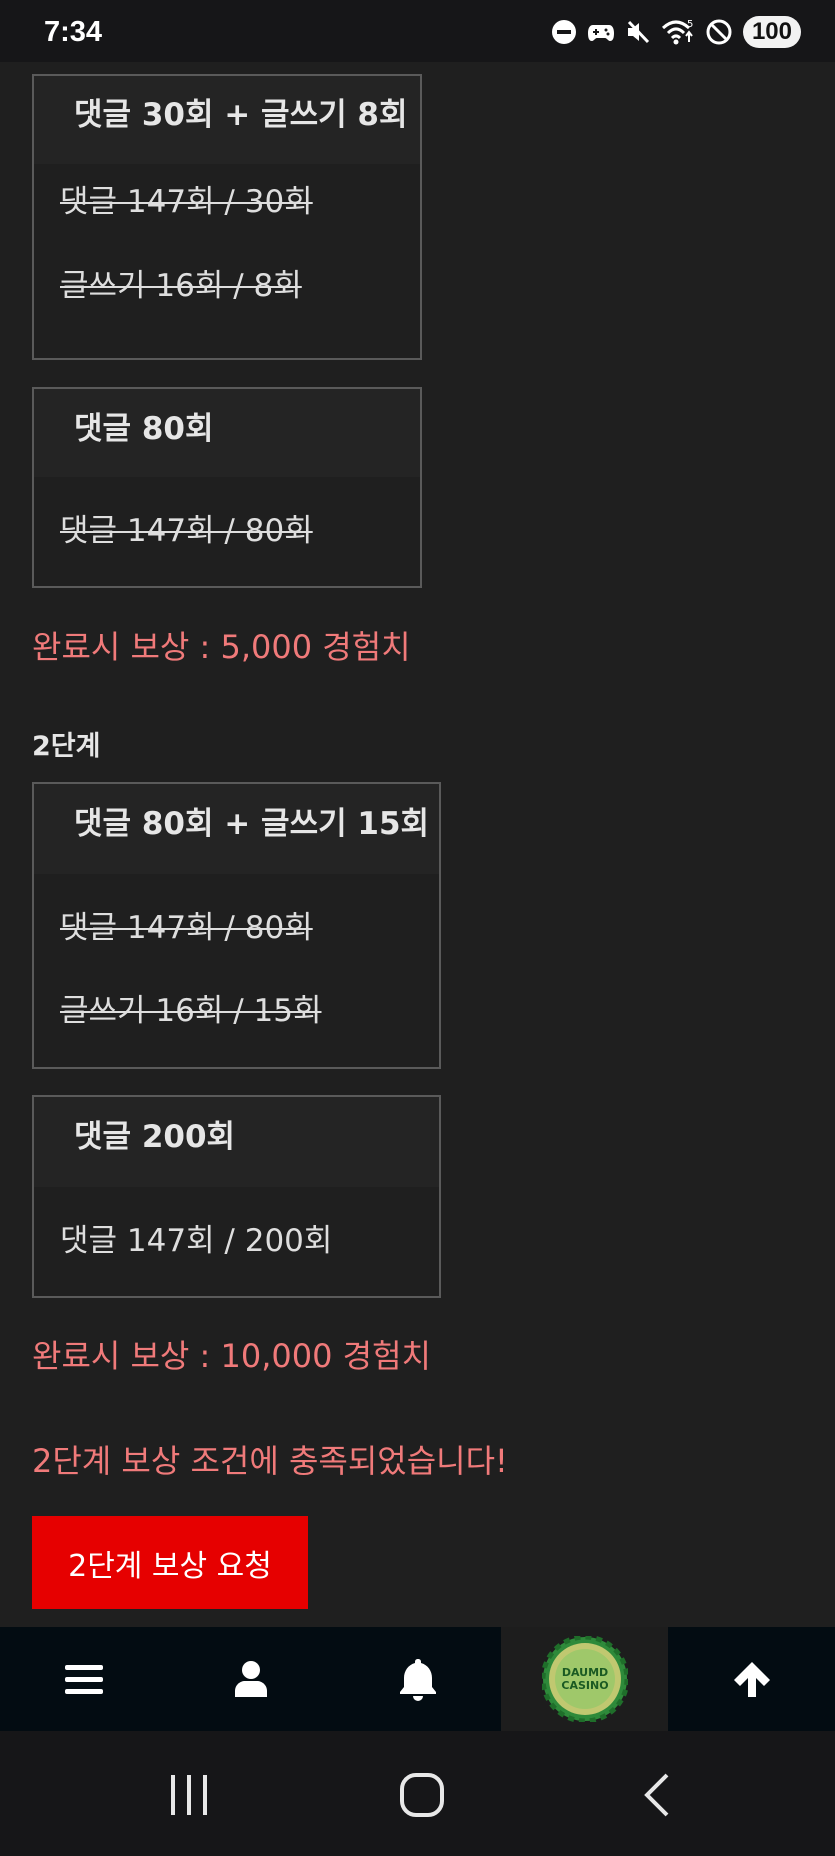 The height and width of the screenshot is (1856, 835). I want to click on mission-card-title: 댓글 80회, so click(227, 433).